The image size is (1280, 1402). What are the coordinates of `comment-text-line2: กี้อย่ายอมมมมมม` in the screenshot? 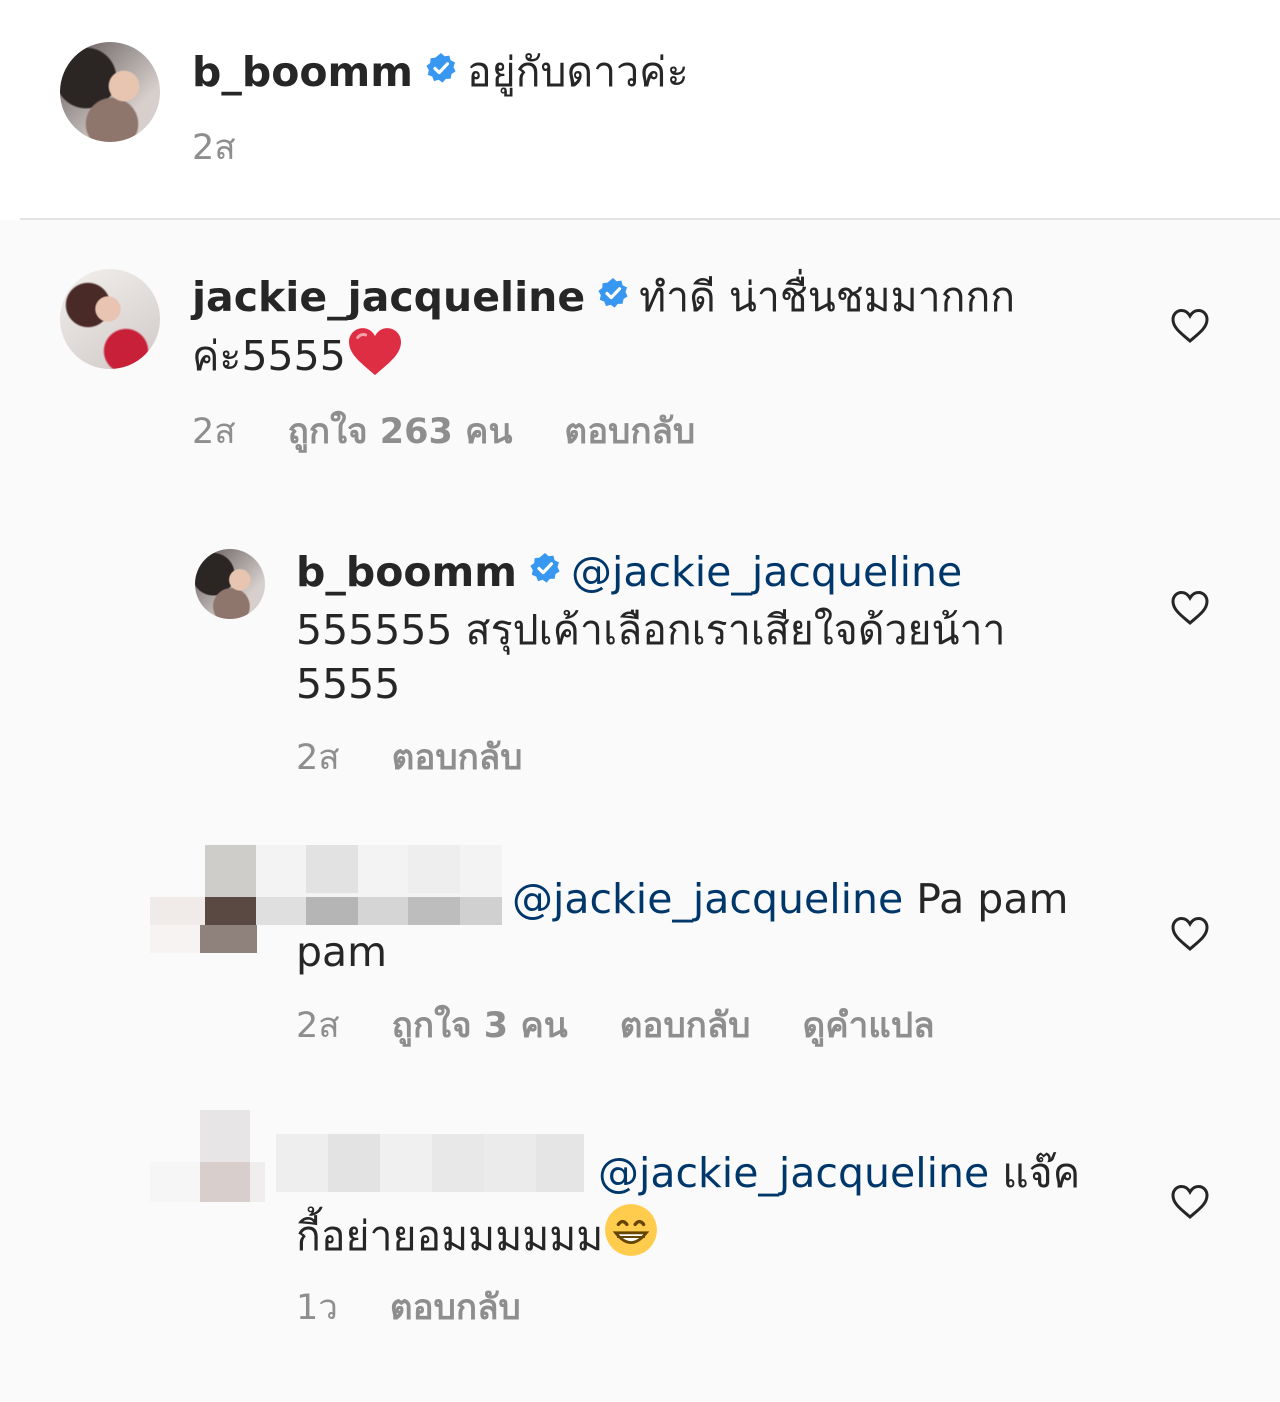 It's located at (477, 1233).